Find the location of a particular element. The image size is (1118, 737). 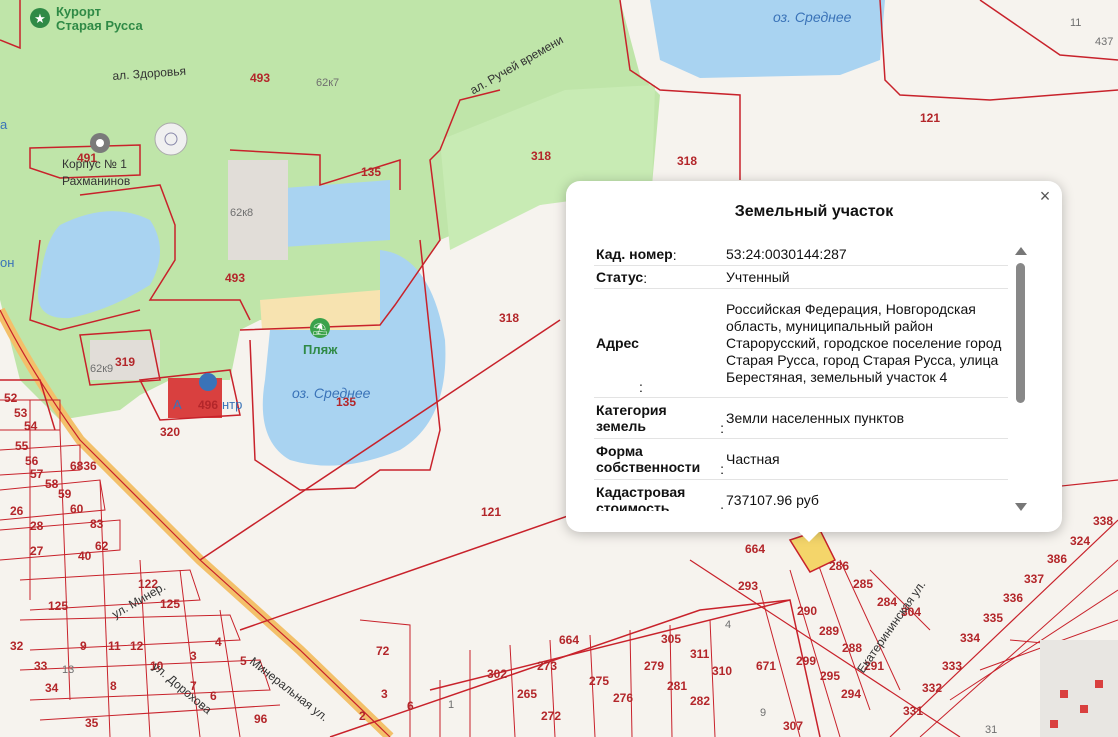

plot-number-label: 12 is located at coordinates (137, 646).